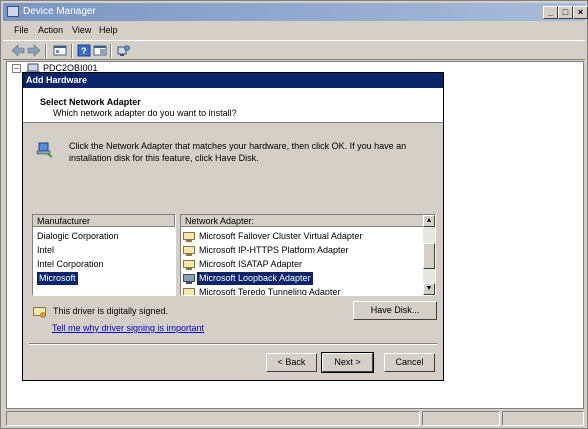 The height and width of the screenshot is (429, 588). I want to click on dialog-separator, so click(233, 344).